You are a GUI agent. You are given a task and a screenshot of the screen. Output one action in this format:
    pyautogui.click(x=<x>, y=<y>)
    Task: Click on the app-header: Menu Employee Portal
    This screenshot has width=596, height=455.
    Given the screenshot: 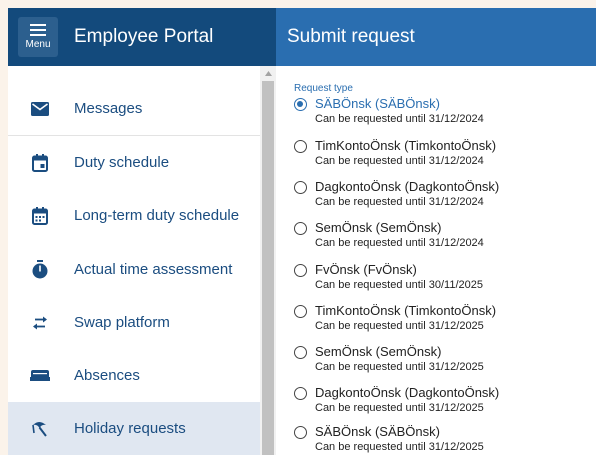 What is the action you would take?
    pyautogui.click(x=142, y=37)
    